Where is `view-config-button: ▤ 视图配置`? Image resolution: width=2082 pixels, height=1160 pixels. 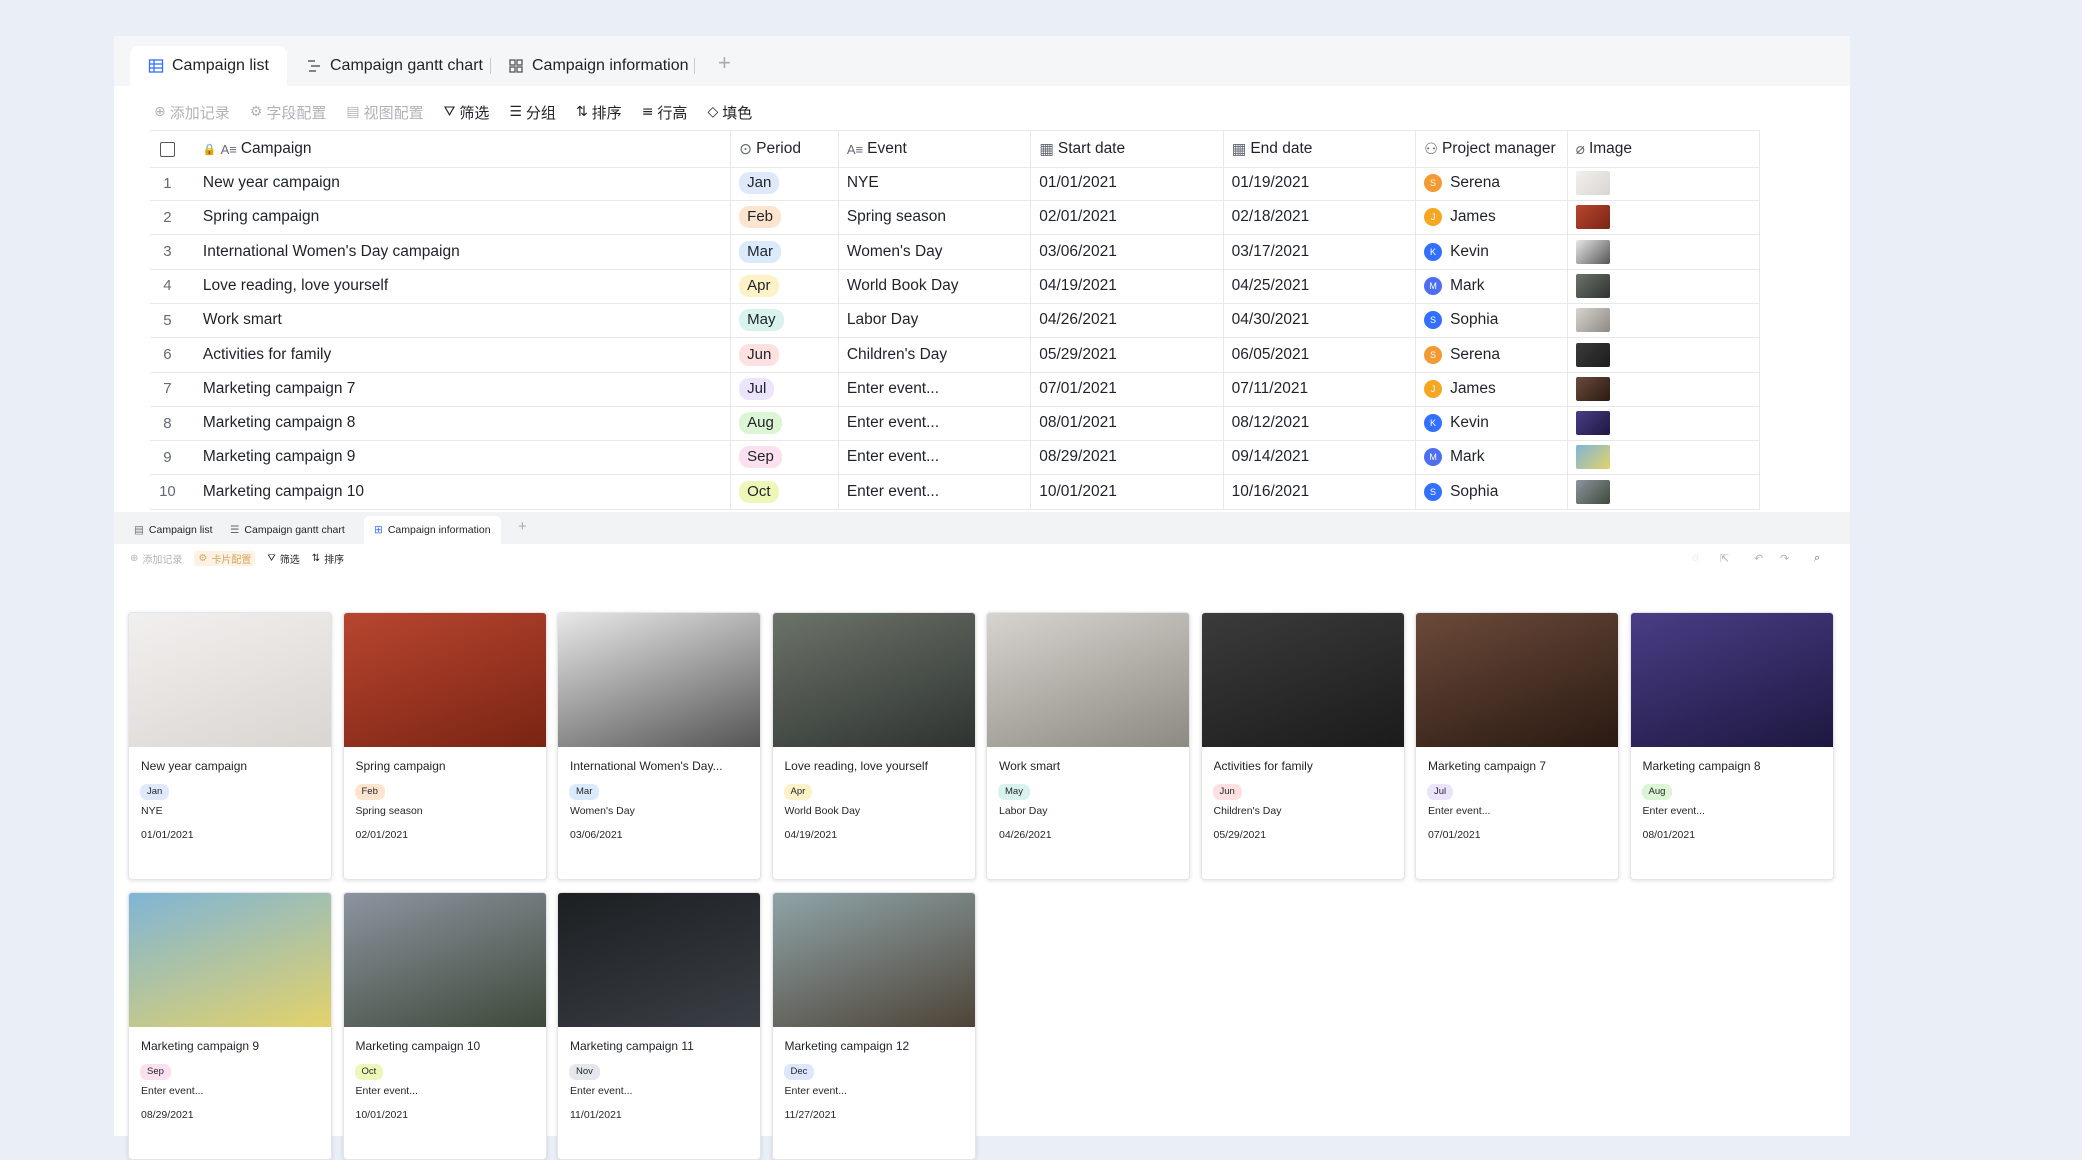 view-config-button: ▤ 视图配置 is located at coordinates (384, 112).